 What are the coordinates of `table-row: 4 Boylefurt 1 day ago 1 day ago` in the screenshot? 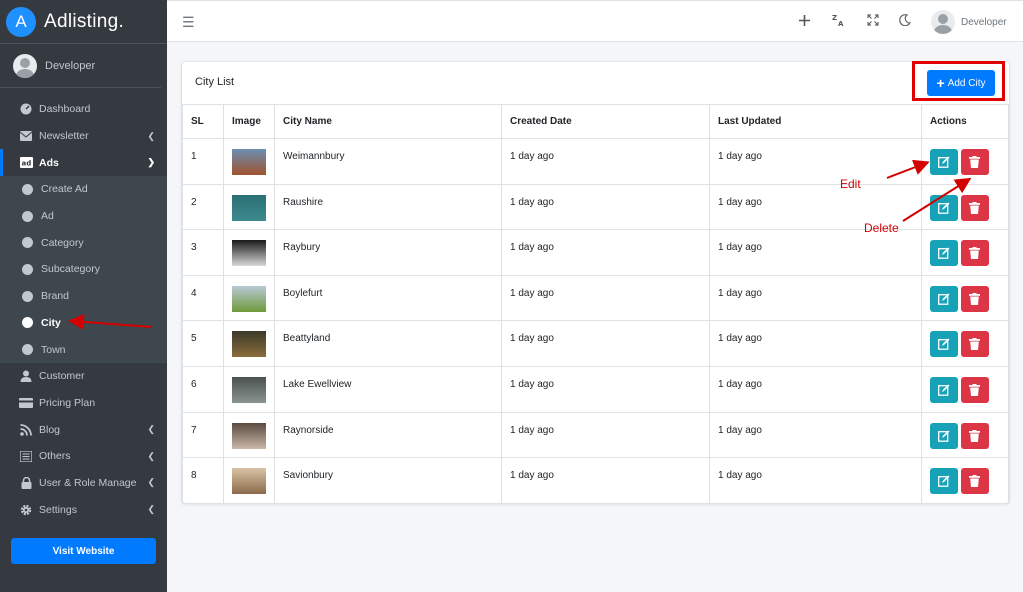 It's located at (595, 298).